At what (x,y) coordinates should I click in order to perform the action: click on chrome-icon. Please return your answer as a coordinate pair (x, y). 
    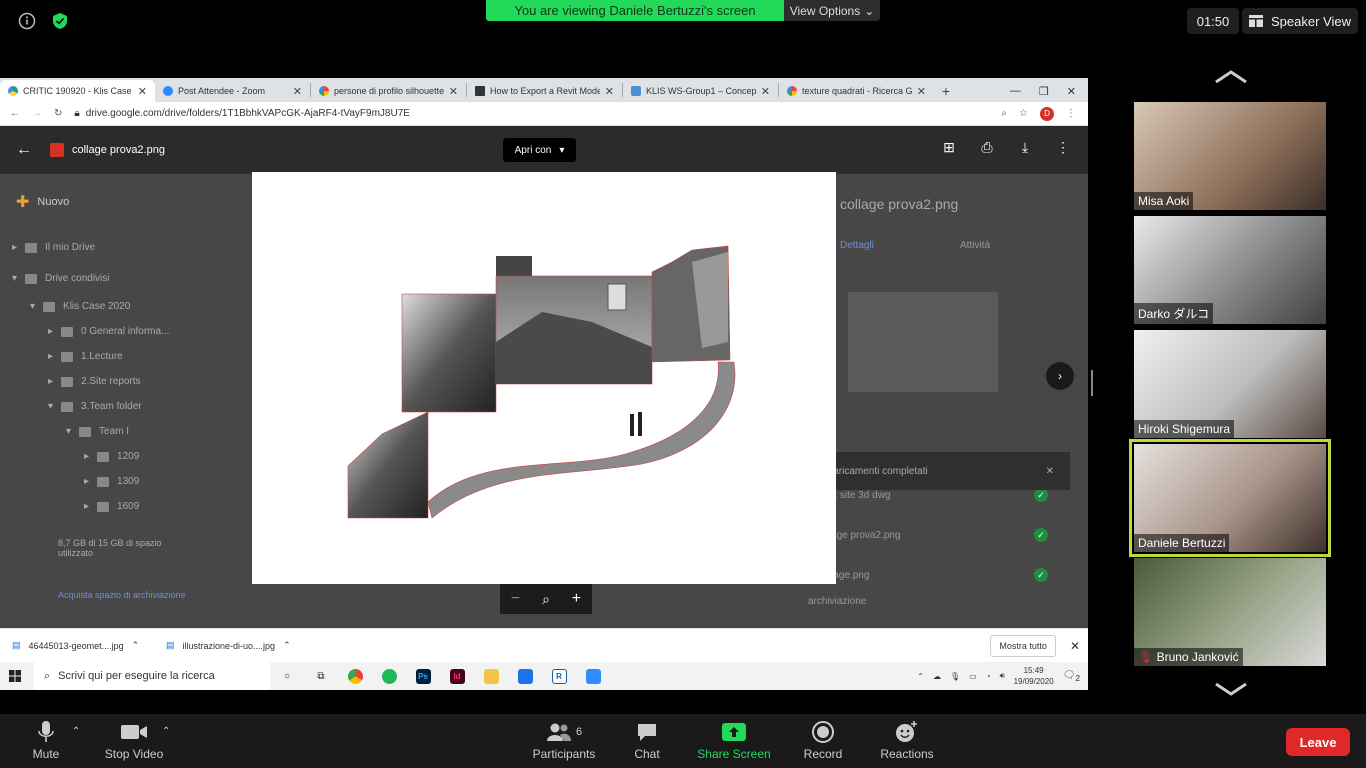
    Looking at the image, I should click on (355, 676).